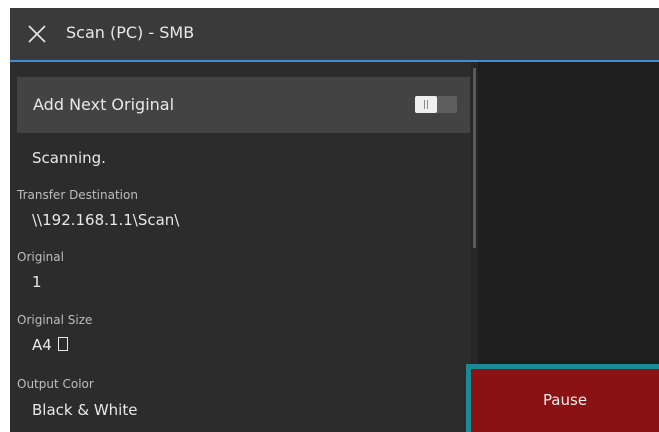 This screenshot has height=432, width=659. I want to click on transfer-destination-label: Transfer Destination, so click(77, 195).